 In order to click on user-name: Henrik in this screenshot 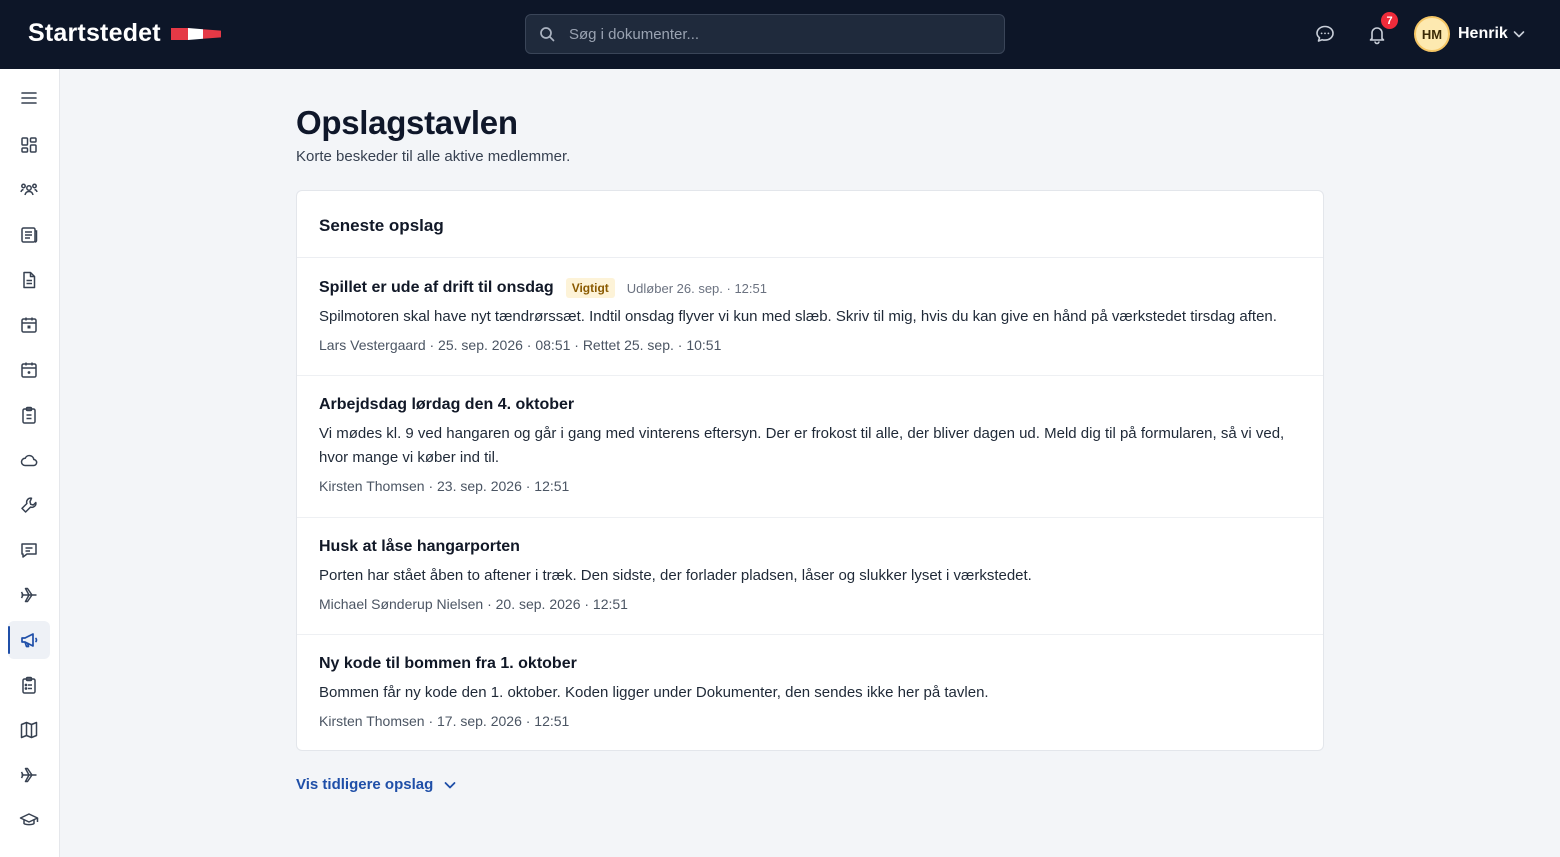, I will do `click(1483, 34)`.